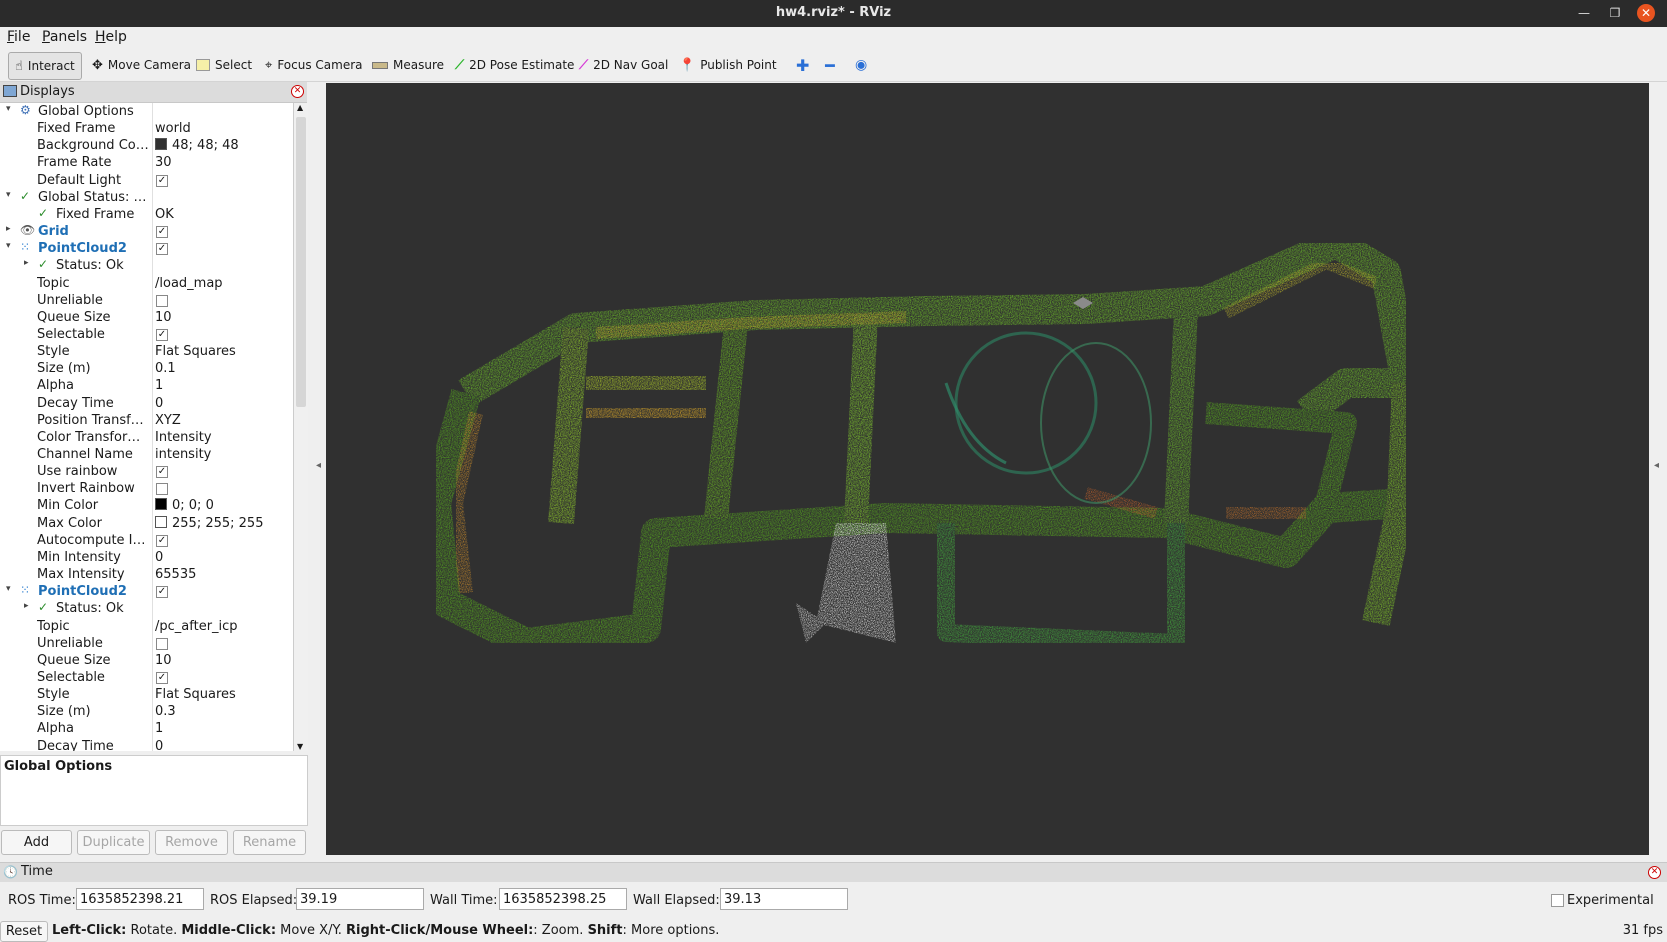 Image resolution: width=1667 pixels, height=942 pixels. I want to click on scrollbar-thumb, so click(301, 262).